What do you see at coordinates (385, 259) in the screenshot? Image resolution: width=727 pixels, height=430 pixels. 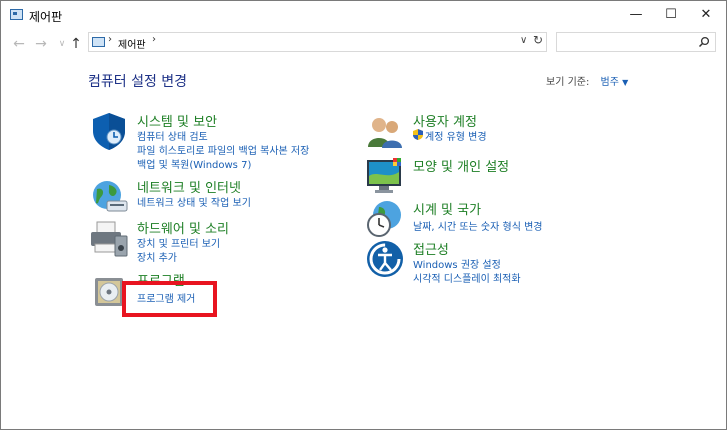 I see `accessibility-icon` at bounding box center [385, 259].